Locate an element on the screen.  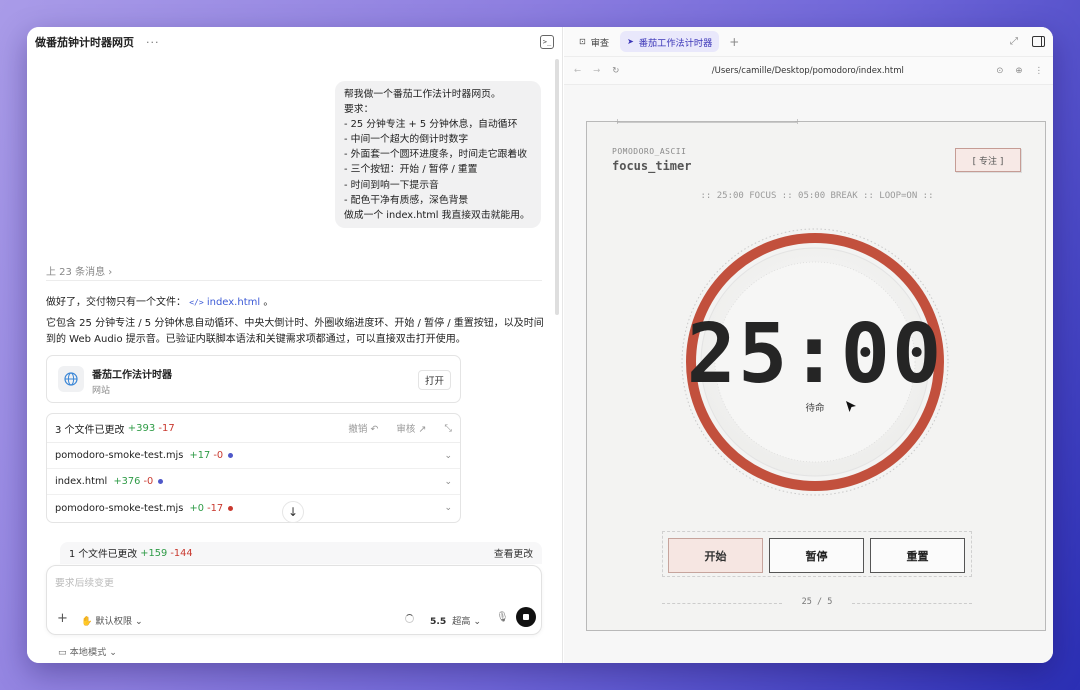
app-title: focus_timer is located at coordinates (652, 166).